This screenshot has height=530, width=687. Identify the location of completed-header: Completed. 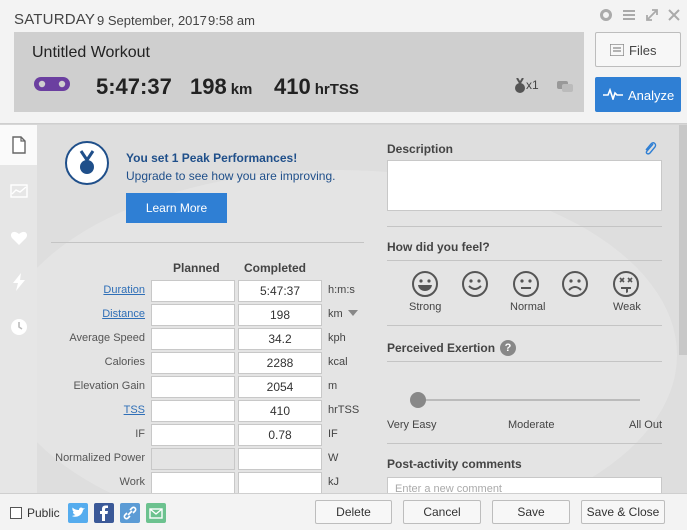
(275, 268).